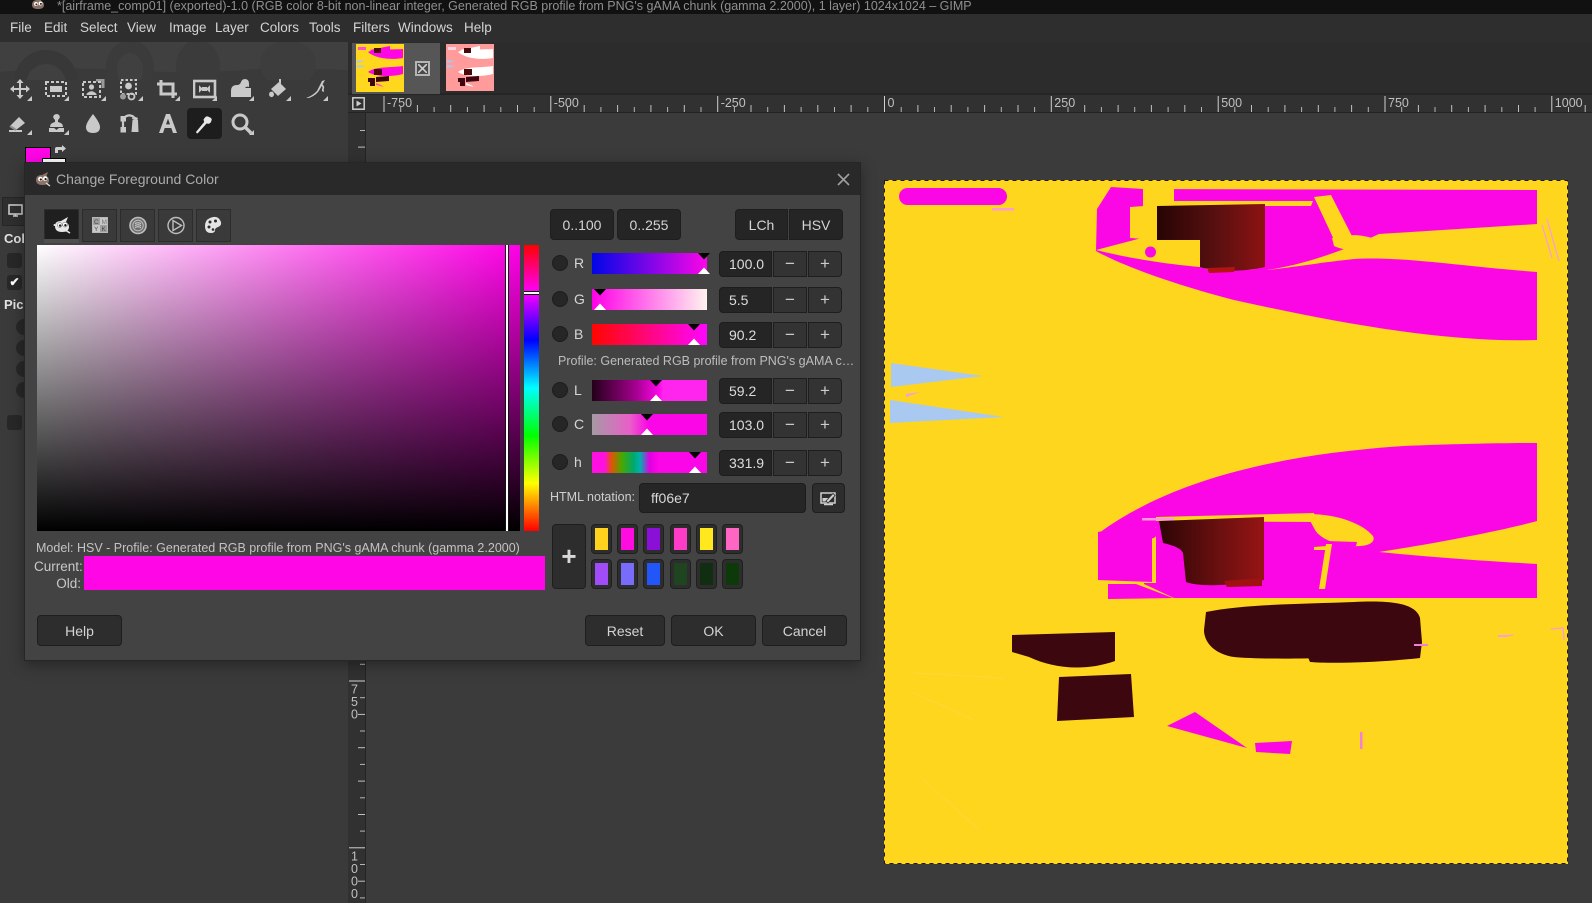 The width and height of the screenshot is (1592, 903). I want to click on svg-text: Y, so click(96, 229).